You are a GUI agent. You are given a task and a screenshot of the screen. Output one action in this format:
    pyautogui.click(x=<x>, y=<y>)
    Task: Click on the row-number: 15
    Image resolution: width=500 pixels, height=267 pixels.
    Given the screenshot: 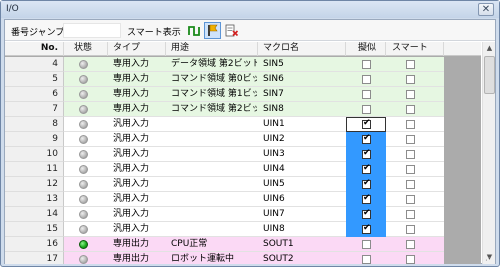 What is the action you would take?
    pyautogui.click(x=34, y=229)
    